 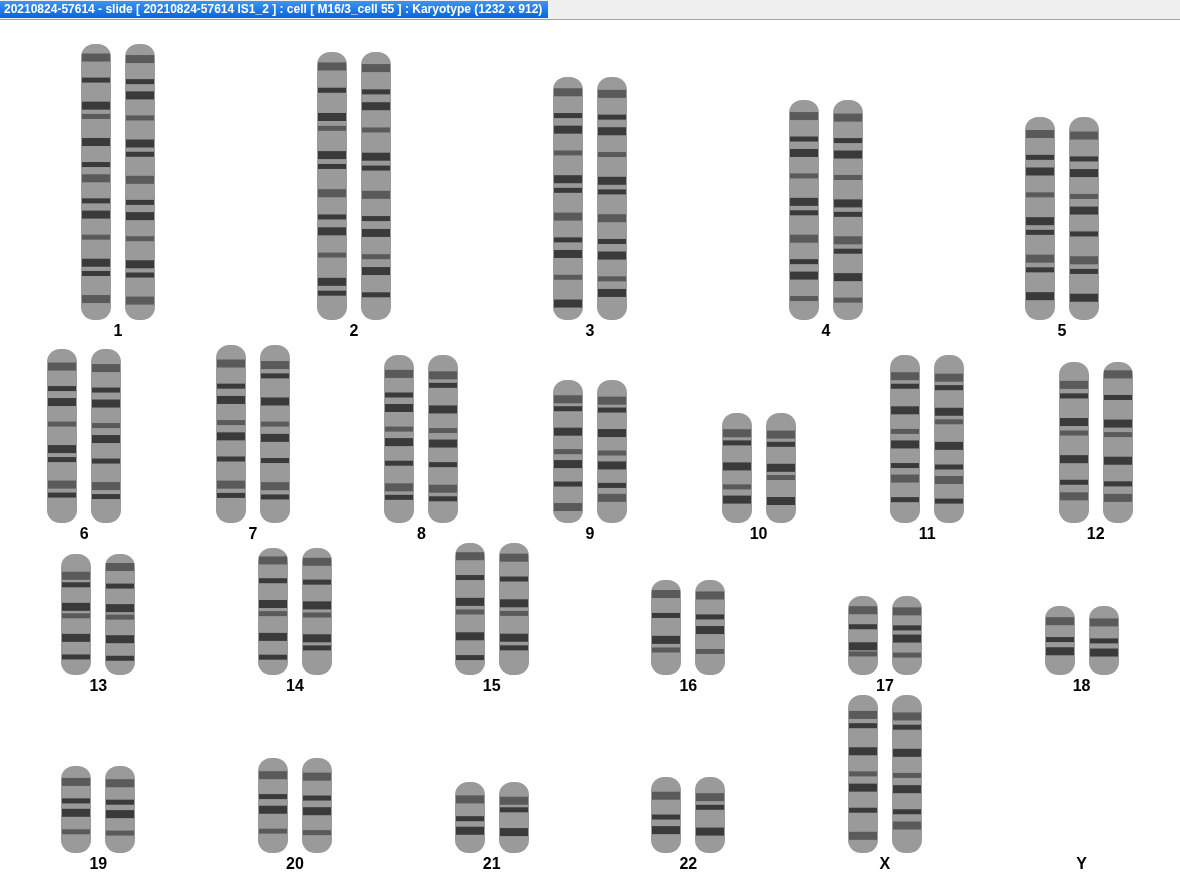 What do you see at coordinates (98, 686) in the screenshot?
I see `chromosome-number: 13` at bounding box center [98, 686].